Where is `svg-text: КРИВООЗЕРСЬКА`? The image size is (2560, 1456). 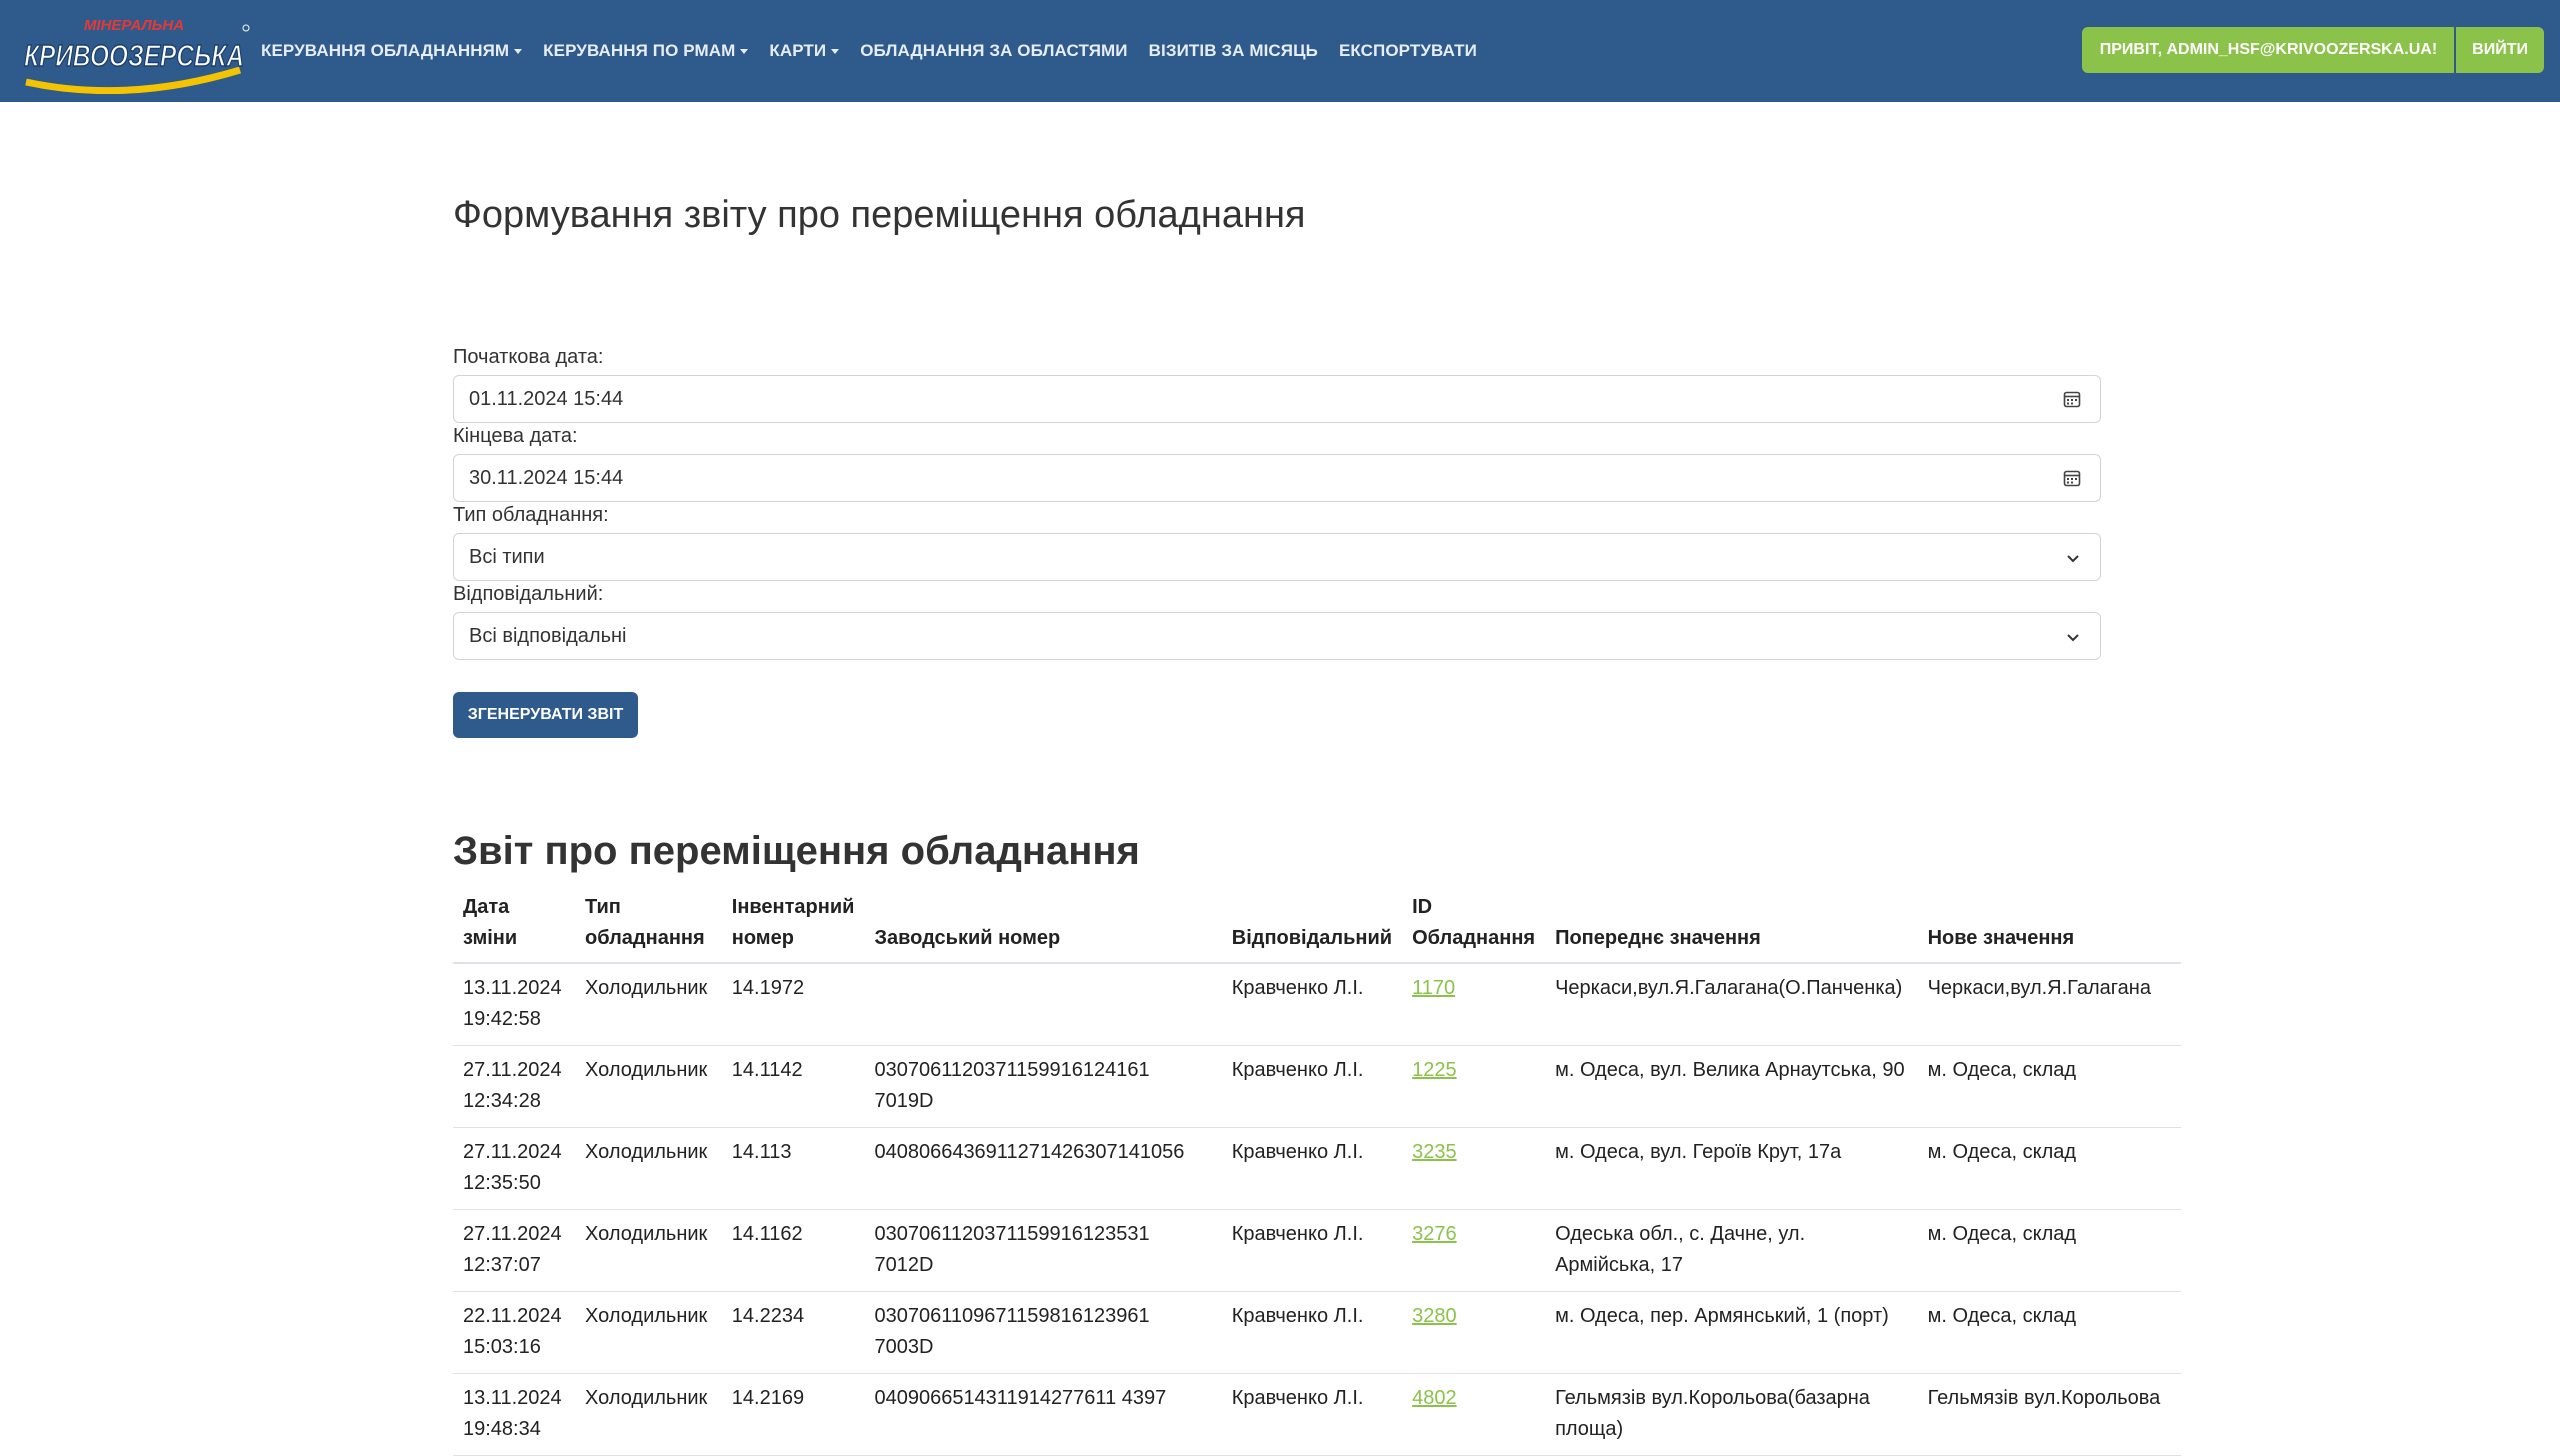 svg-text: КРИВООЗЕРСЬКА is located at coordinates (134, 55).